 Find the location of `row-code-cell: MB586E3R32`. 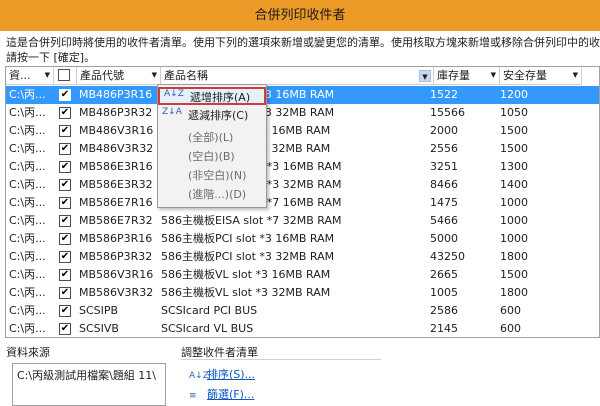

row-code-cell: MB586E3R32 is located at coordinates (116, 184).